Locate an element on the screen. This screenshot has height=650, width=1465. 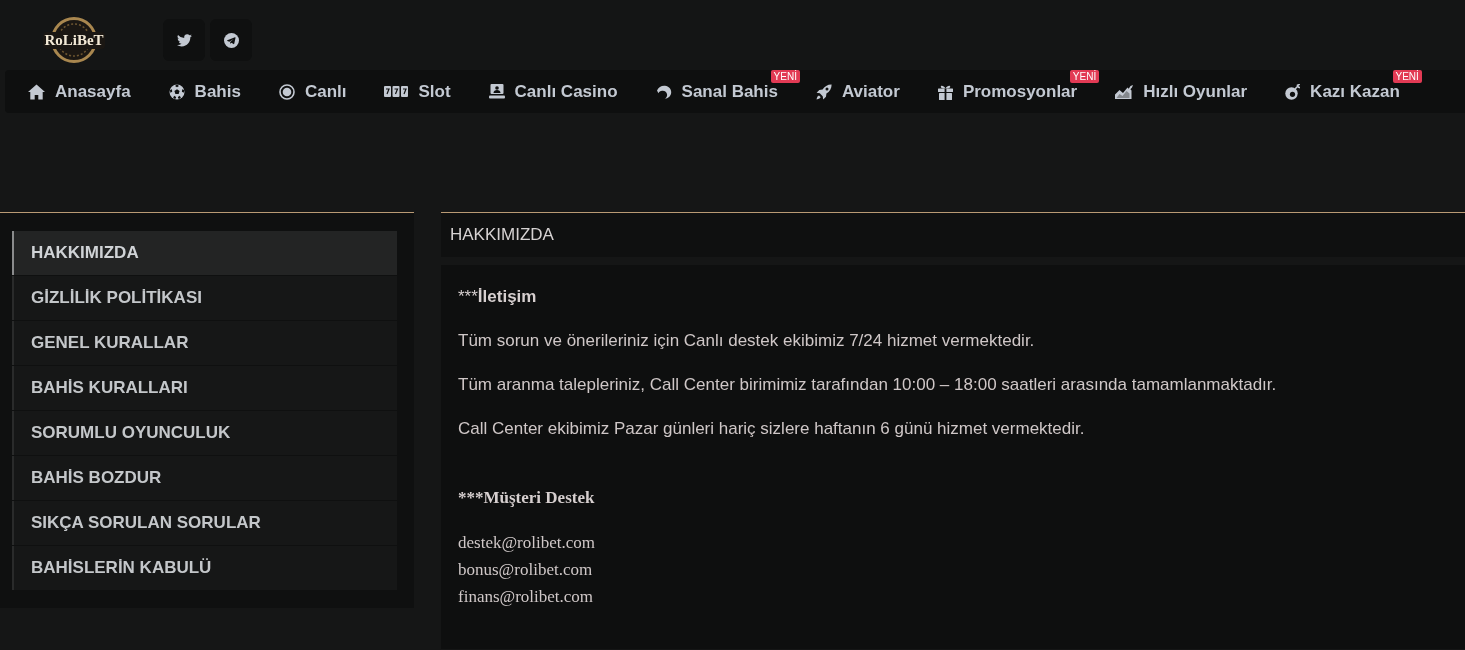
monitor-person-icon is located at coordinates (496, 91).